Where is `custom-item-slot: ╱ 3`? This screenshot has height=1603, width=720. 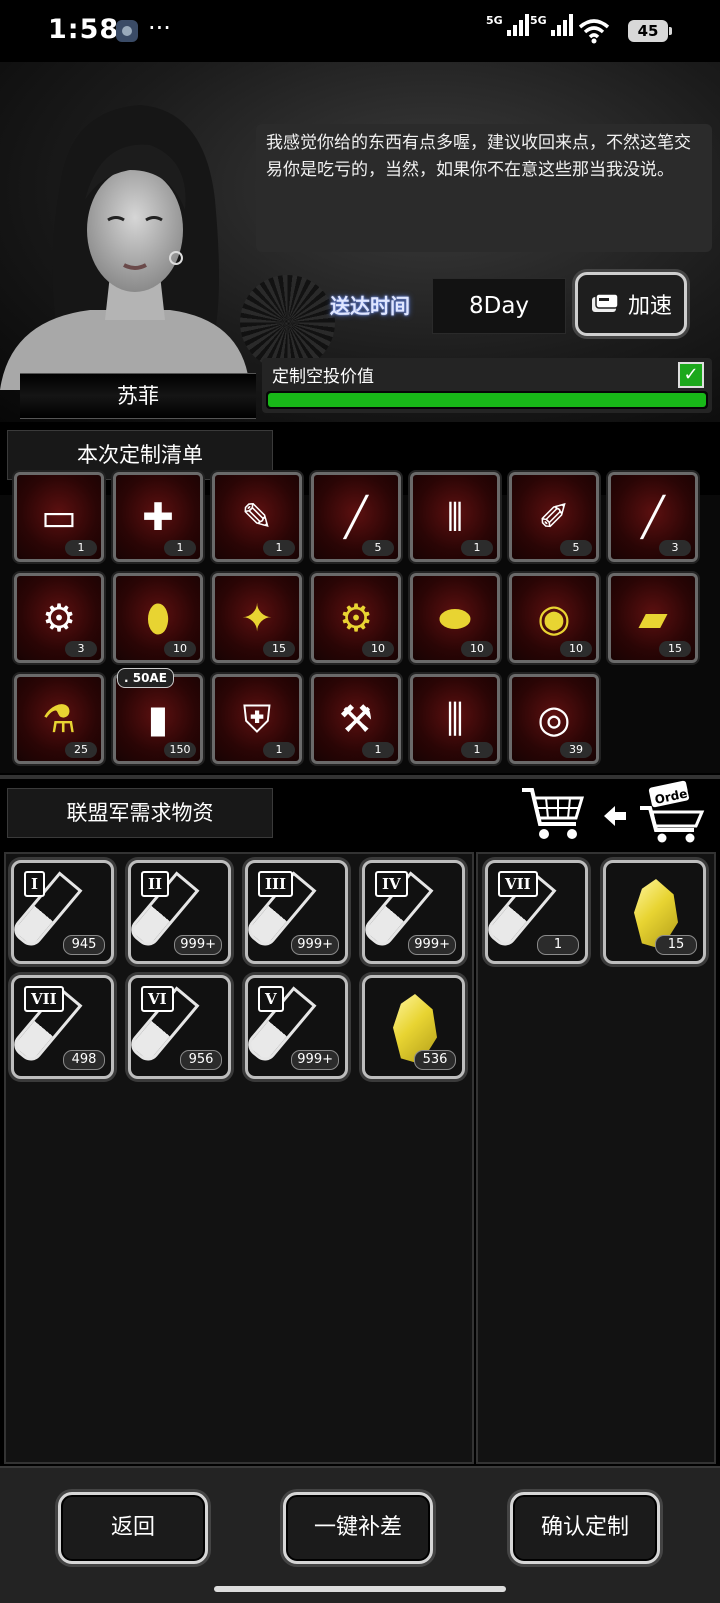 custom-item-slot: ╱ 3 is located at coordinates (653, 517).